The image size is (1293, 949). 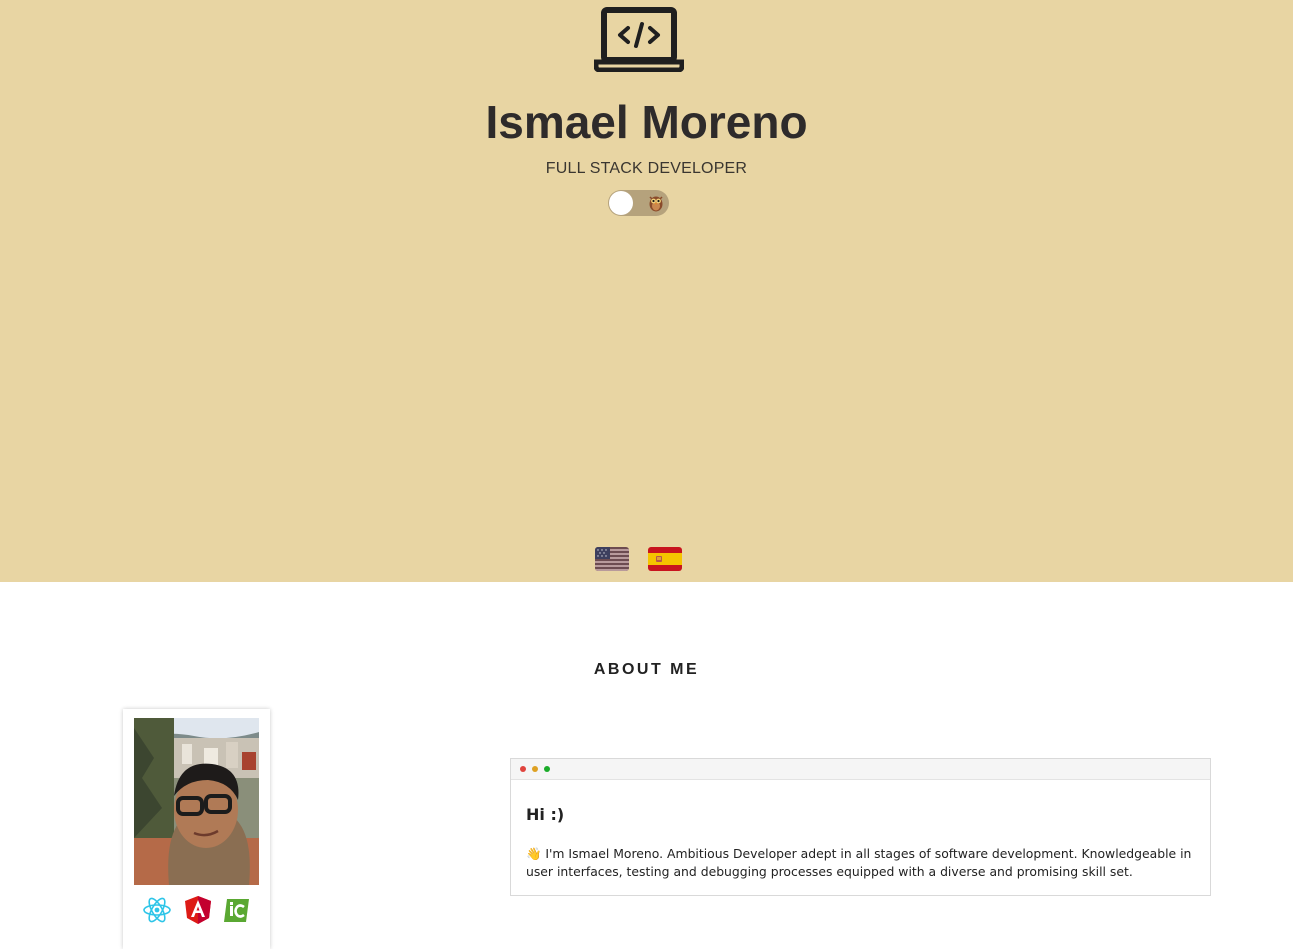 I want to click on language-spanish-button, so click(x=665, y=559).